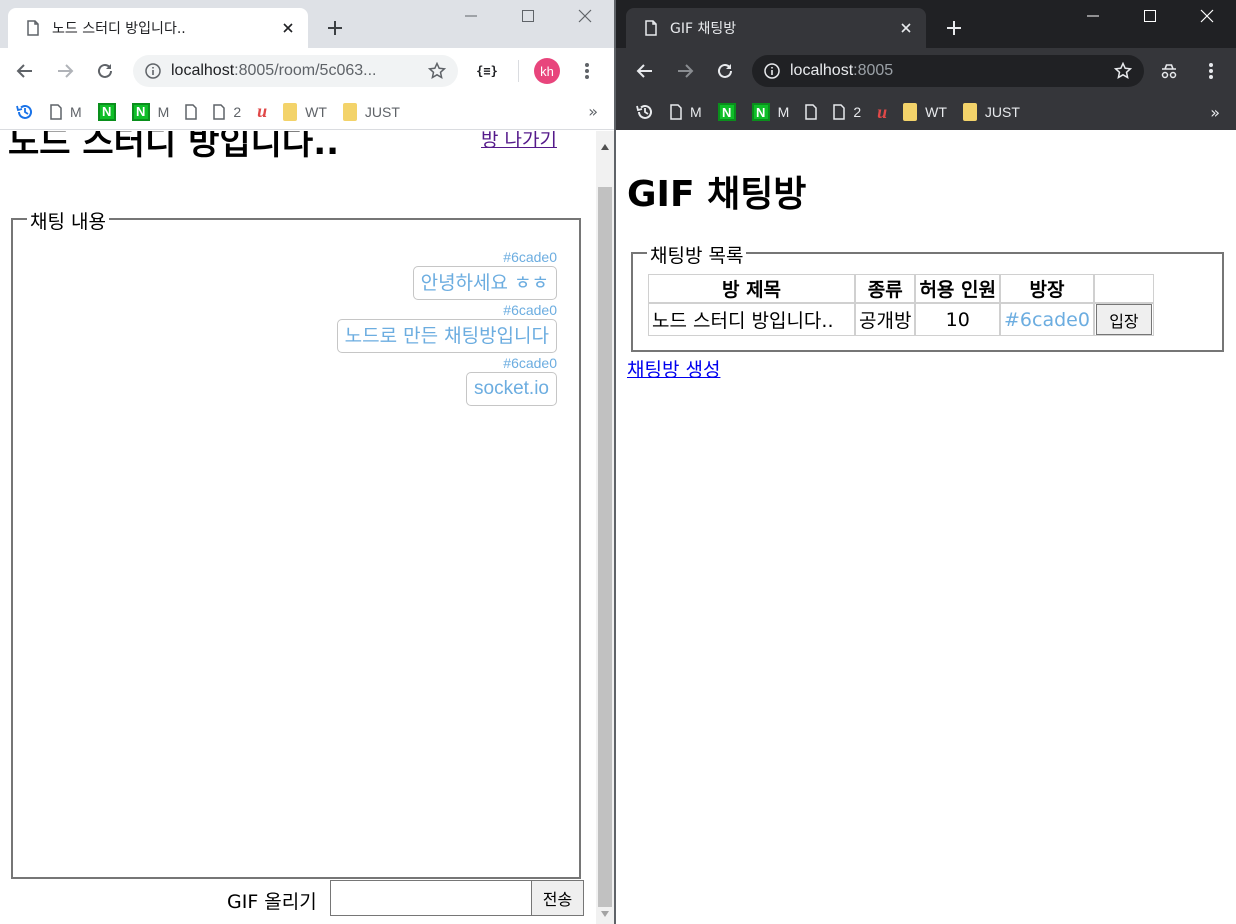  What do you see at coordinates (557, 898) in the screenshot?
I see `send-button: 전송` at bounding box center [557, 898].